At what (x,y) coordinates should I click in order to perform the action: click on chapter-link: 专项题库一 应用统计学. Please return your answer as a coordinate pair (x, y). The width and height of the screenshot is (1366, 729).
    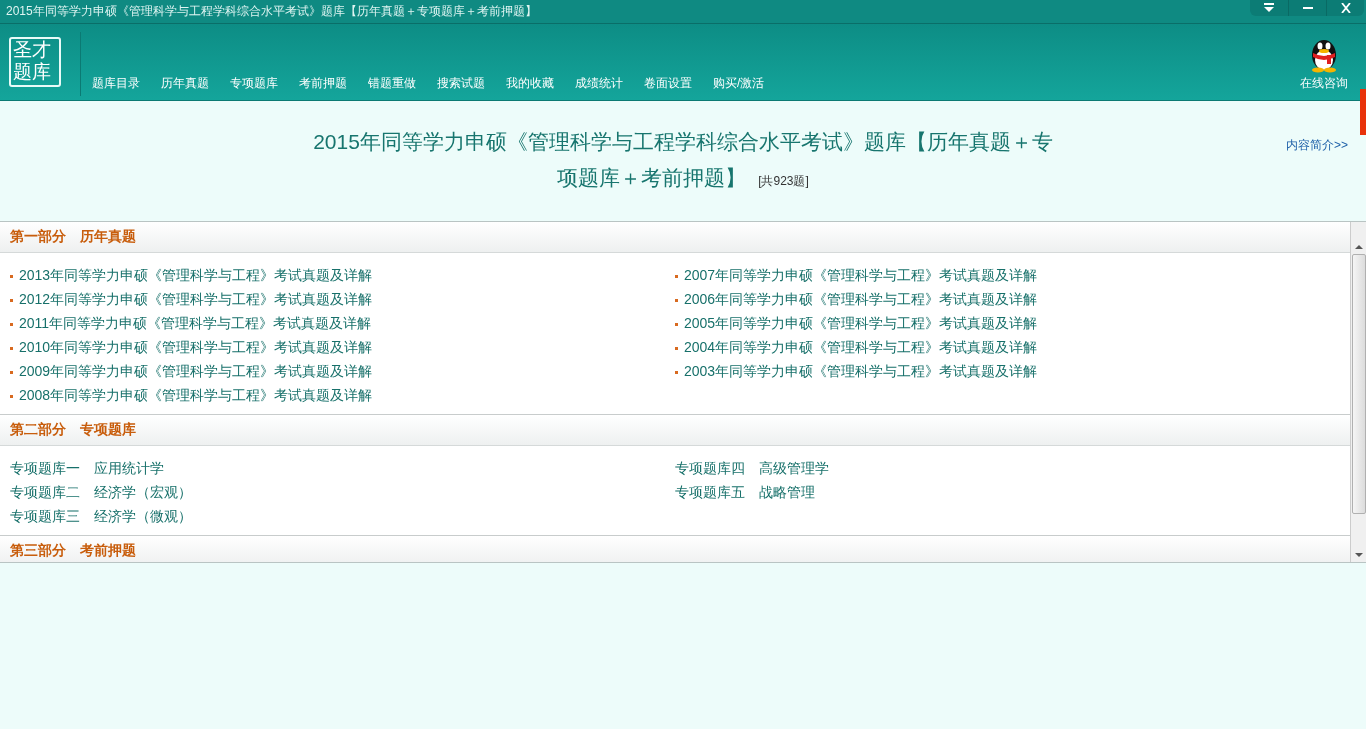
    Looking at the image, I should click on (87, 469).